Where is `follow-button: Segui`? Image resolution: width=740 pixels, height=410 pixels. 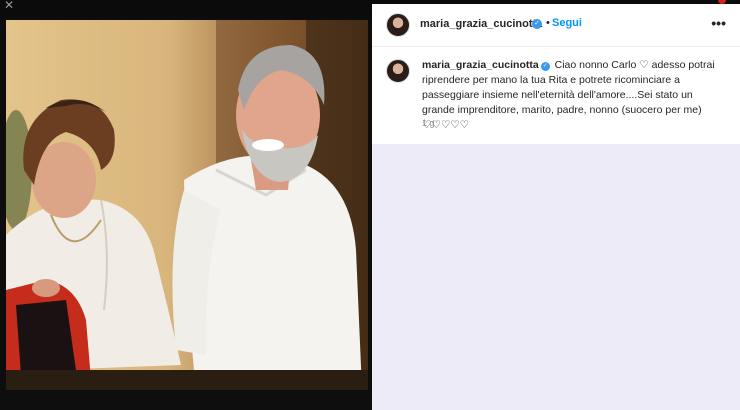 follow-button: Segui is located at coordinates (567, 23).